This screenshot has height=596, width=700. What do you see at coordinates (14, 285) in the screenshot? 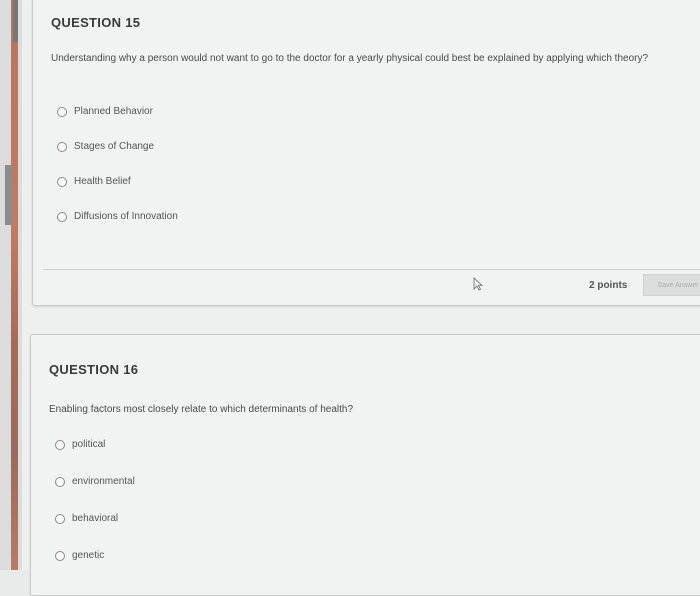
I see `side-strip` at bounding box center [14, 285].